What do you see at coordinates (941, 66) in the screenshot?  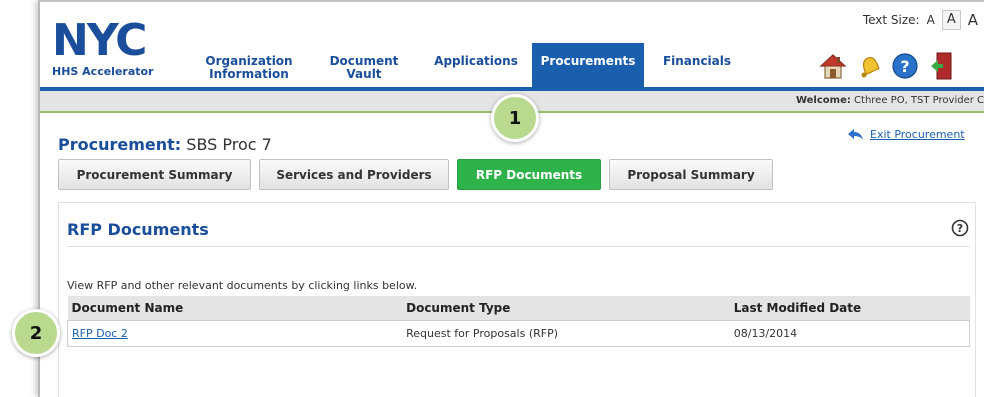 I see `logout-icon` at bounding box center [941, 66].